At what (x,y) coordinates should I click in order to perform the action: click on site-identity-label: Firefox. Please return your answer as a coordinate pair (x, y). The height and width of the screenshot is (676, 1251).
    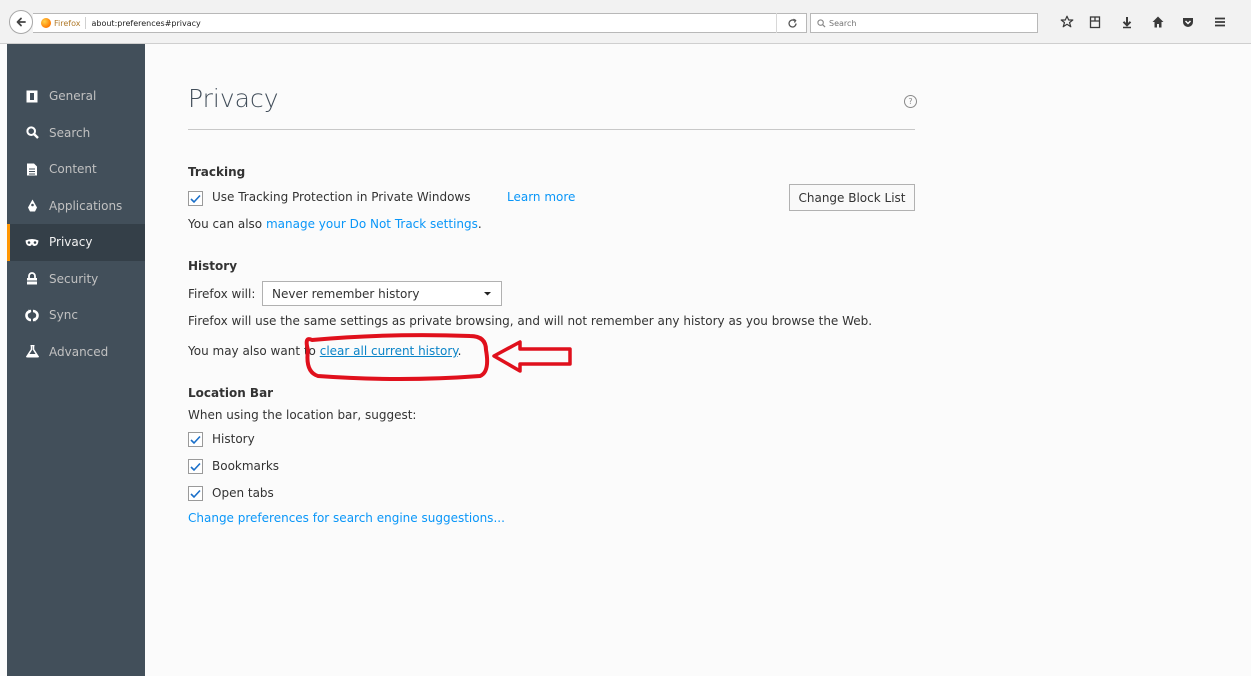
    Looking at the image, I should click on (67, 23).